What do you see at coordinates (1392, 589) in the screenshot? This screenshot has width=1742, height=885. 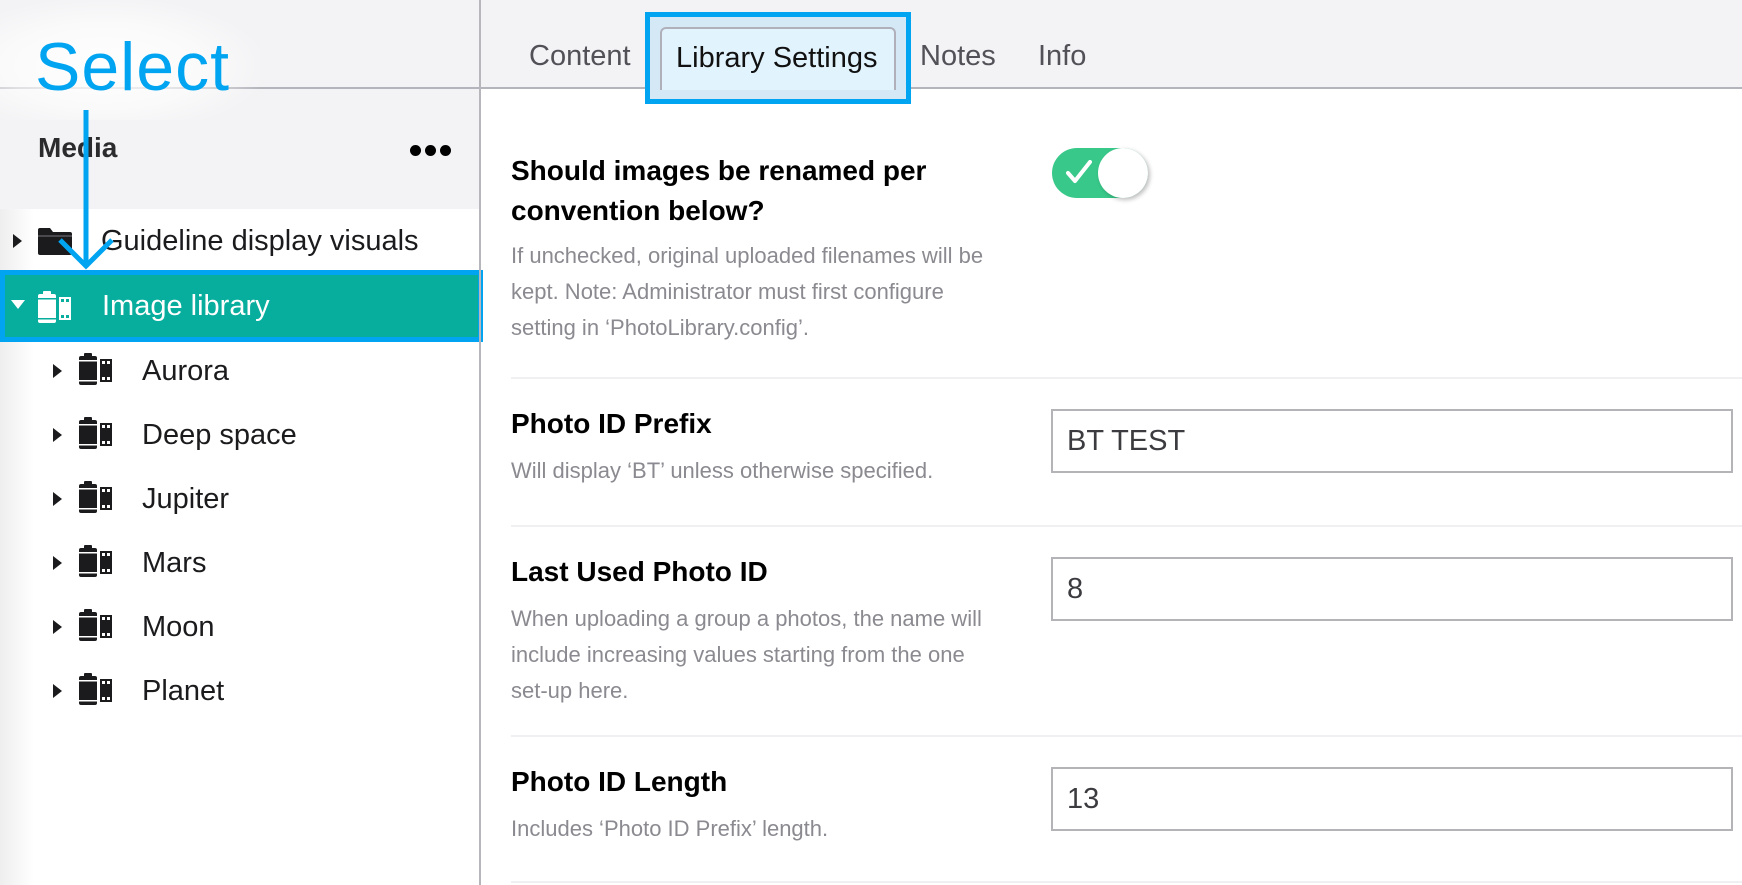 I see `last-used-photo-id-input: 8` at bounding box center [1392, 589].